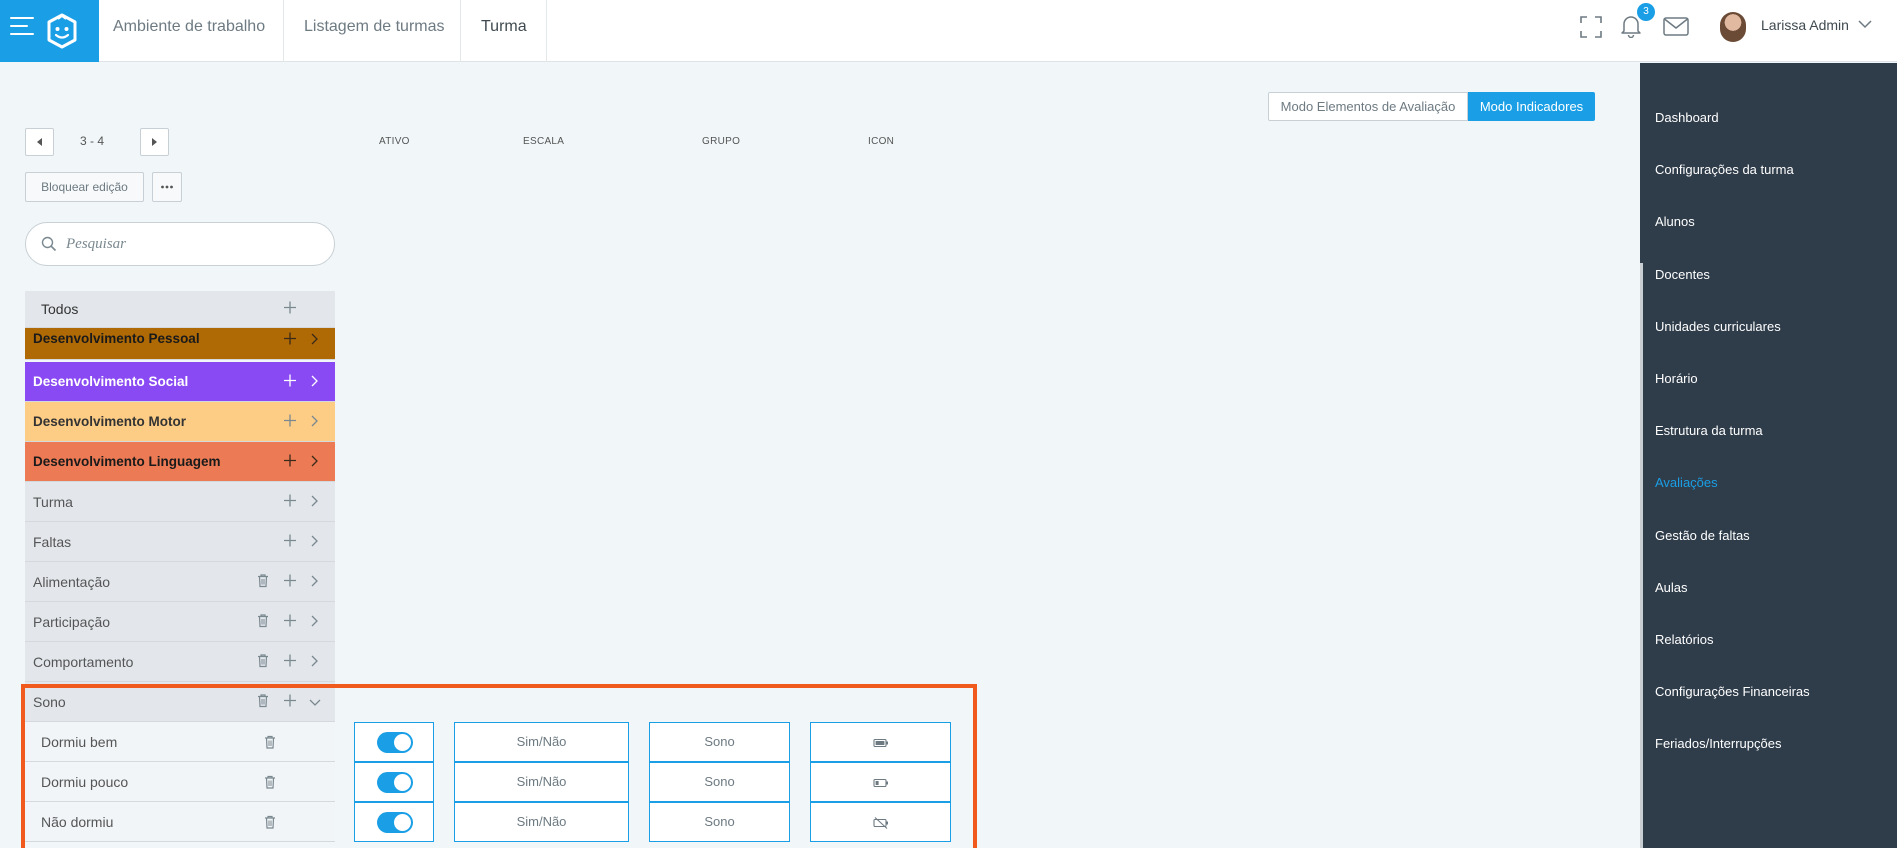 The image size is (1897, 855). I want to click on group-label: Faltas, so click(52, 542).